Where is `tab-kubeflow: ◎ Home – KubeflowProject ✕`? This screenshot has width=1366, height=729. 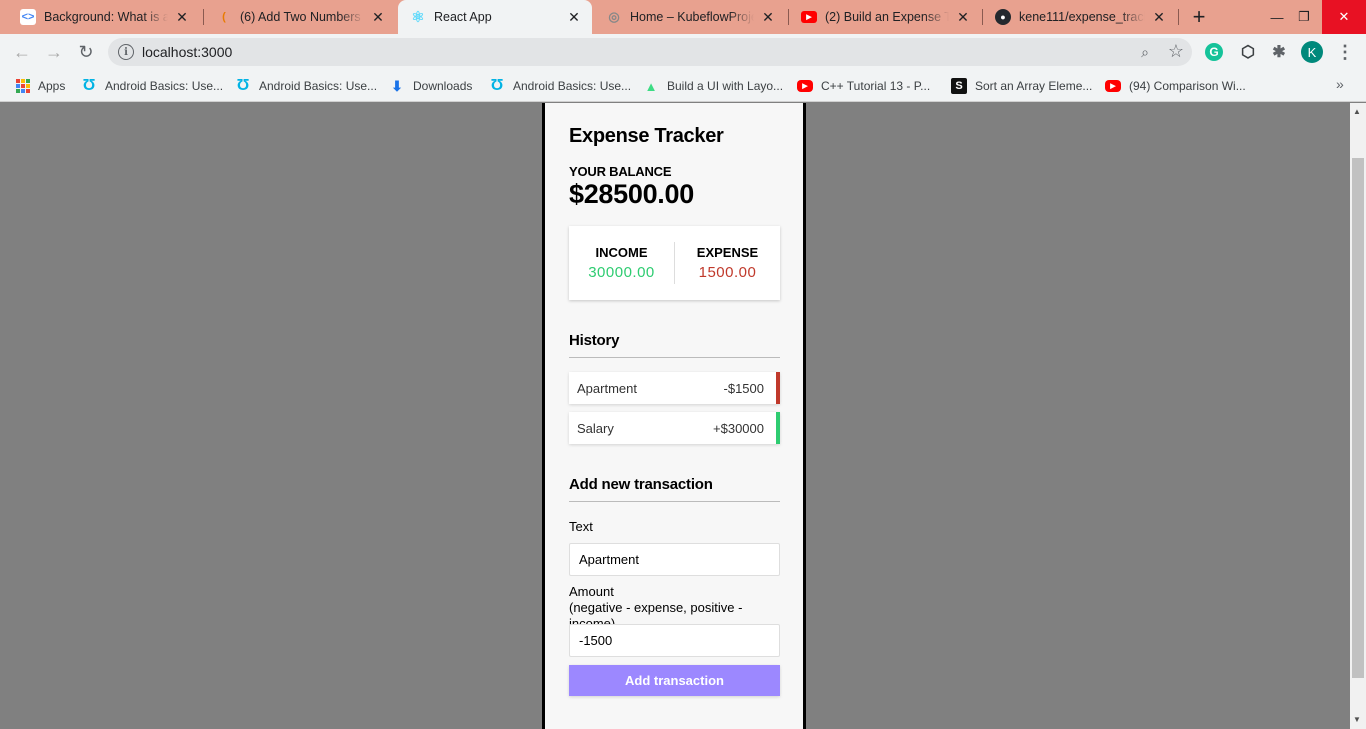 tab-kubeflow: ◎ Home – KubeflowProject ✕ is located at coordinates (690, 17).